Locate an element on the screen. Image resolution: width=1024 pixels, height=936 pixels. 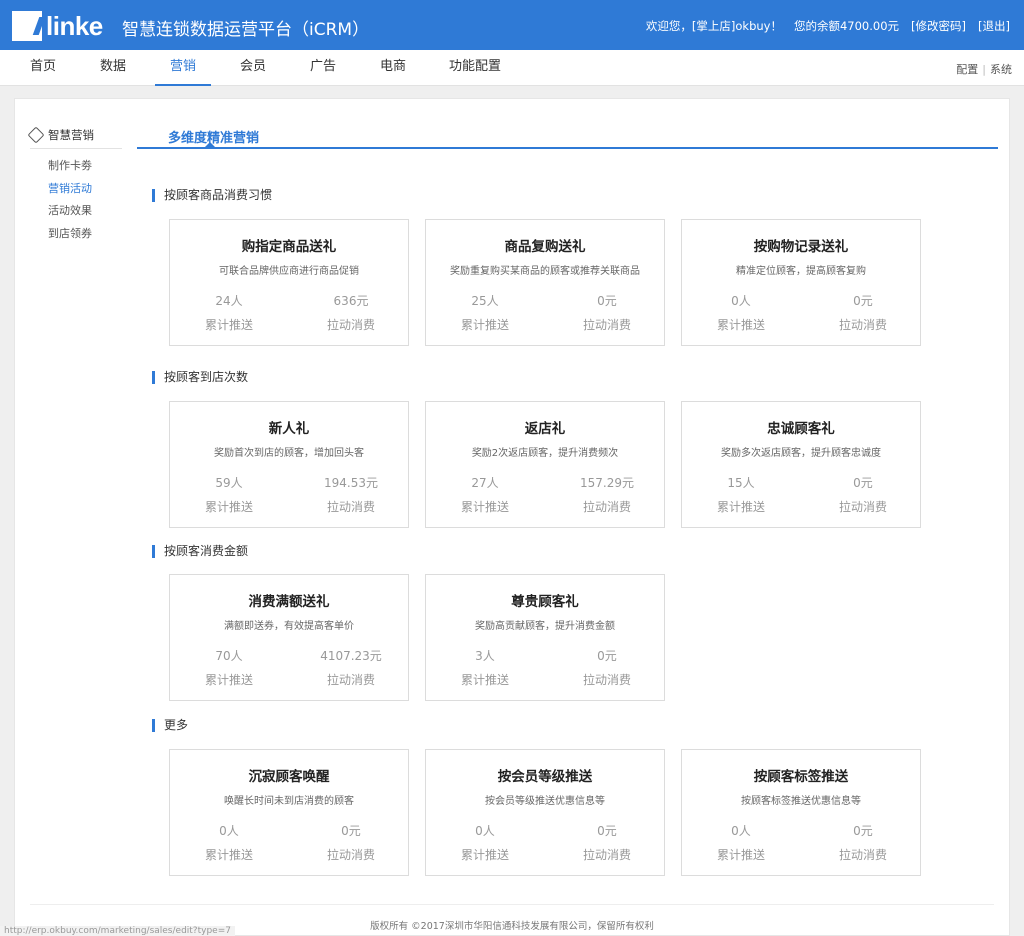
campaign-card: 按会员等级推送 按会员等级推送优惠信息等 0人 累计推送 0元 拉动消费 is located at coordinates (545, 812).